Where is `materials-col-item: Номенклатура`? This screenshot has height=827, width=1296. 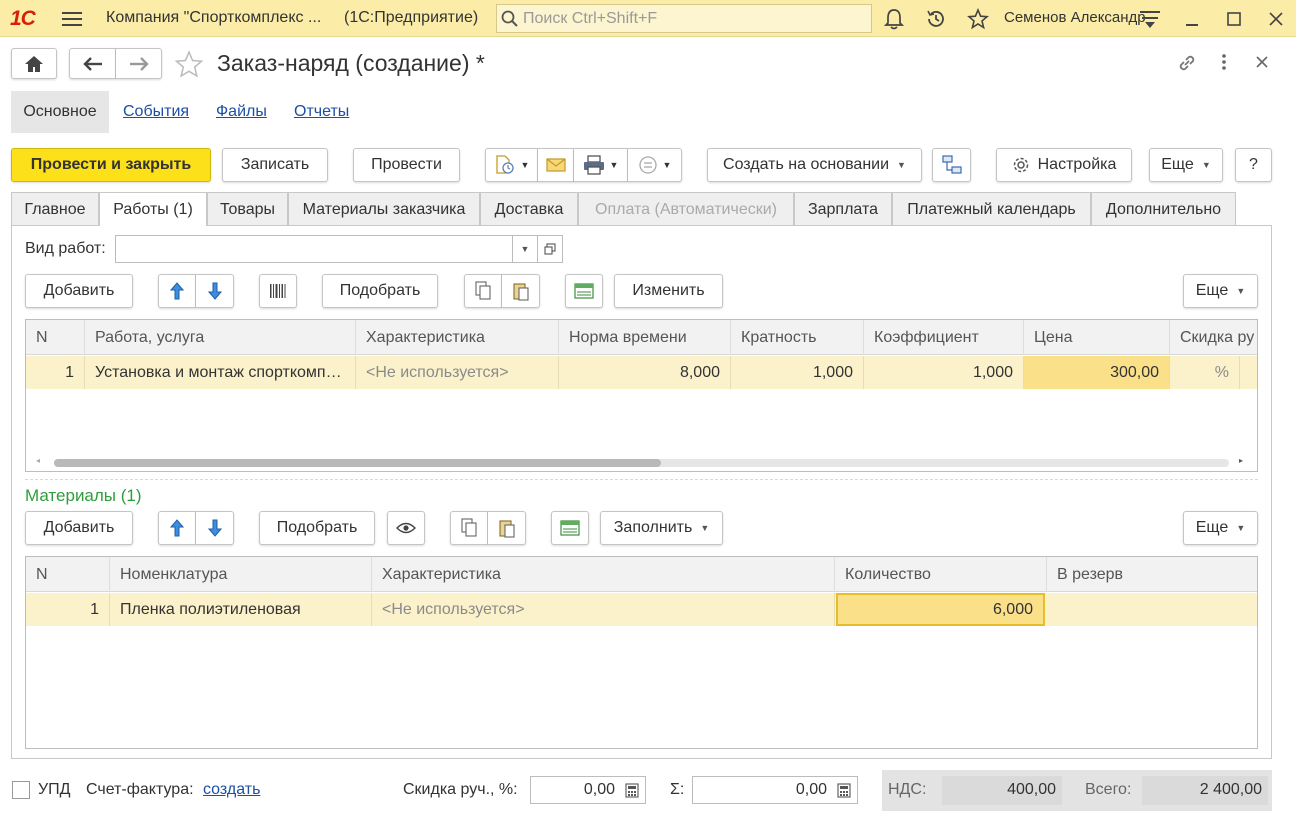
materials-col-item: Номенклатура is located at coordinates (241, 574).